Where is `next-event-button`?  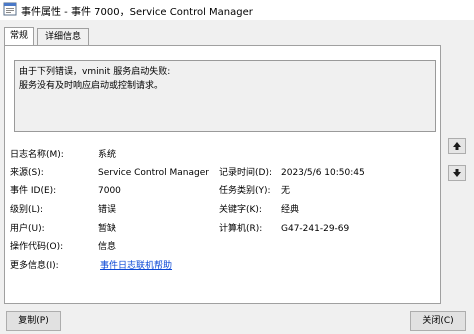 next-event-button is located at coordinates (457, 173).